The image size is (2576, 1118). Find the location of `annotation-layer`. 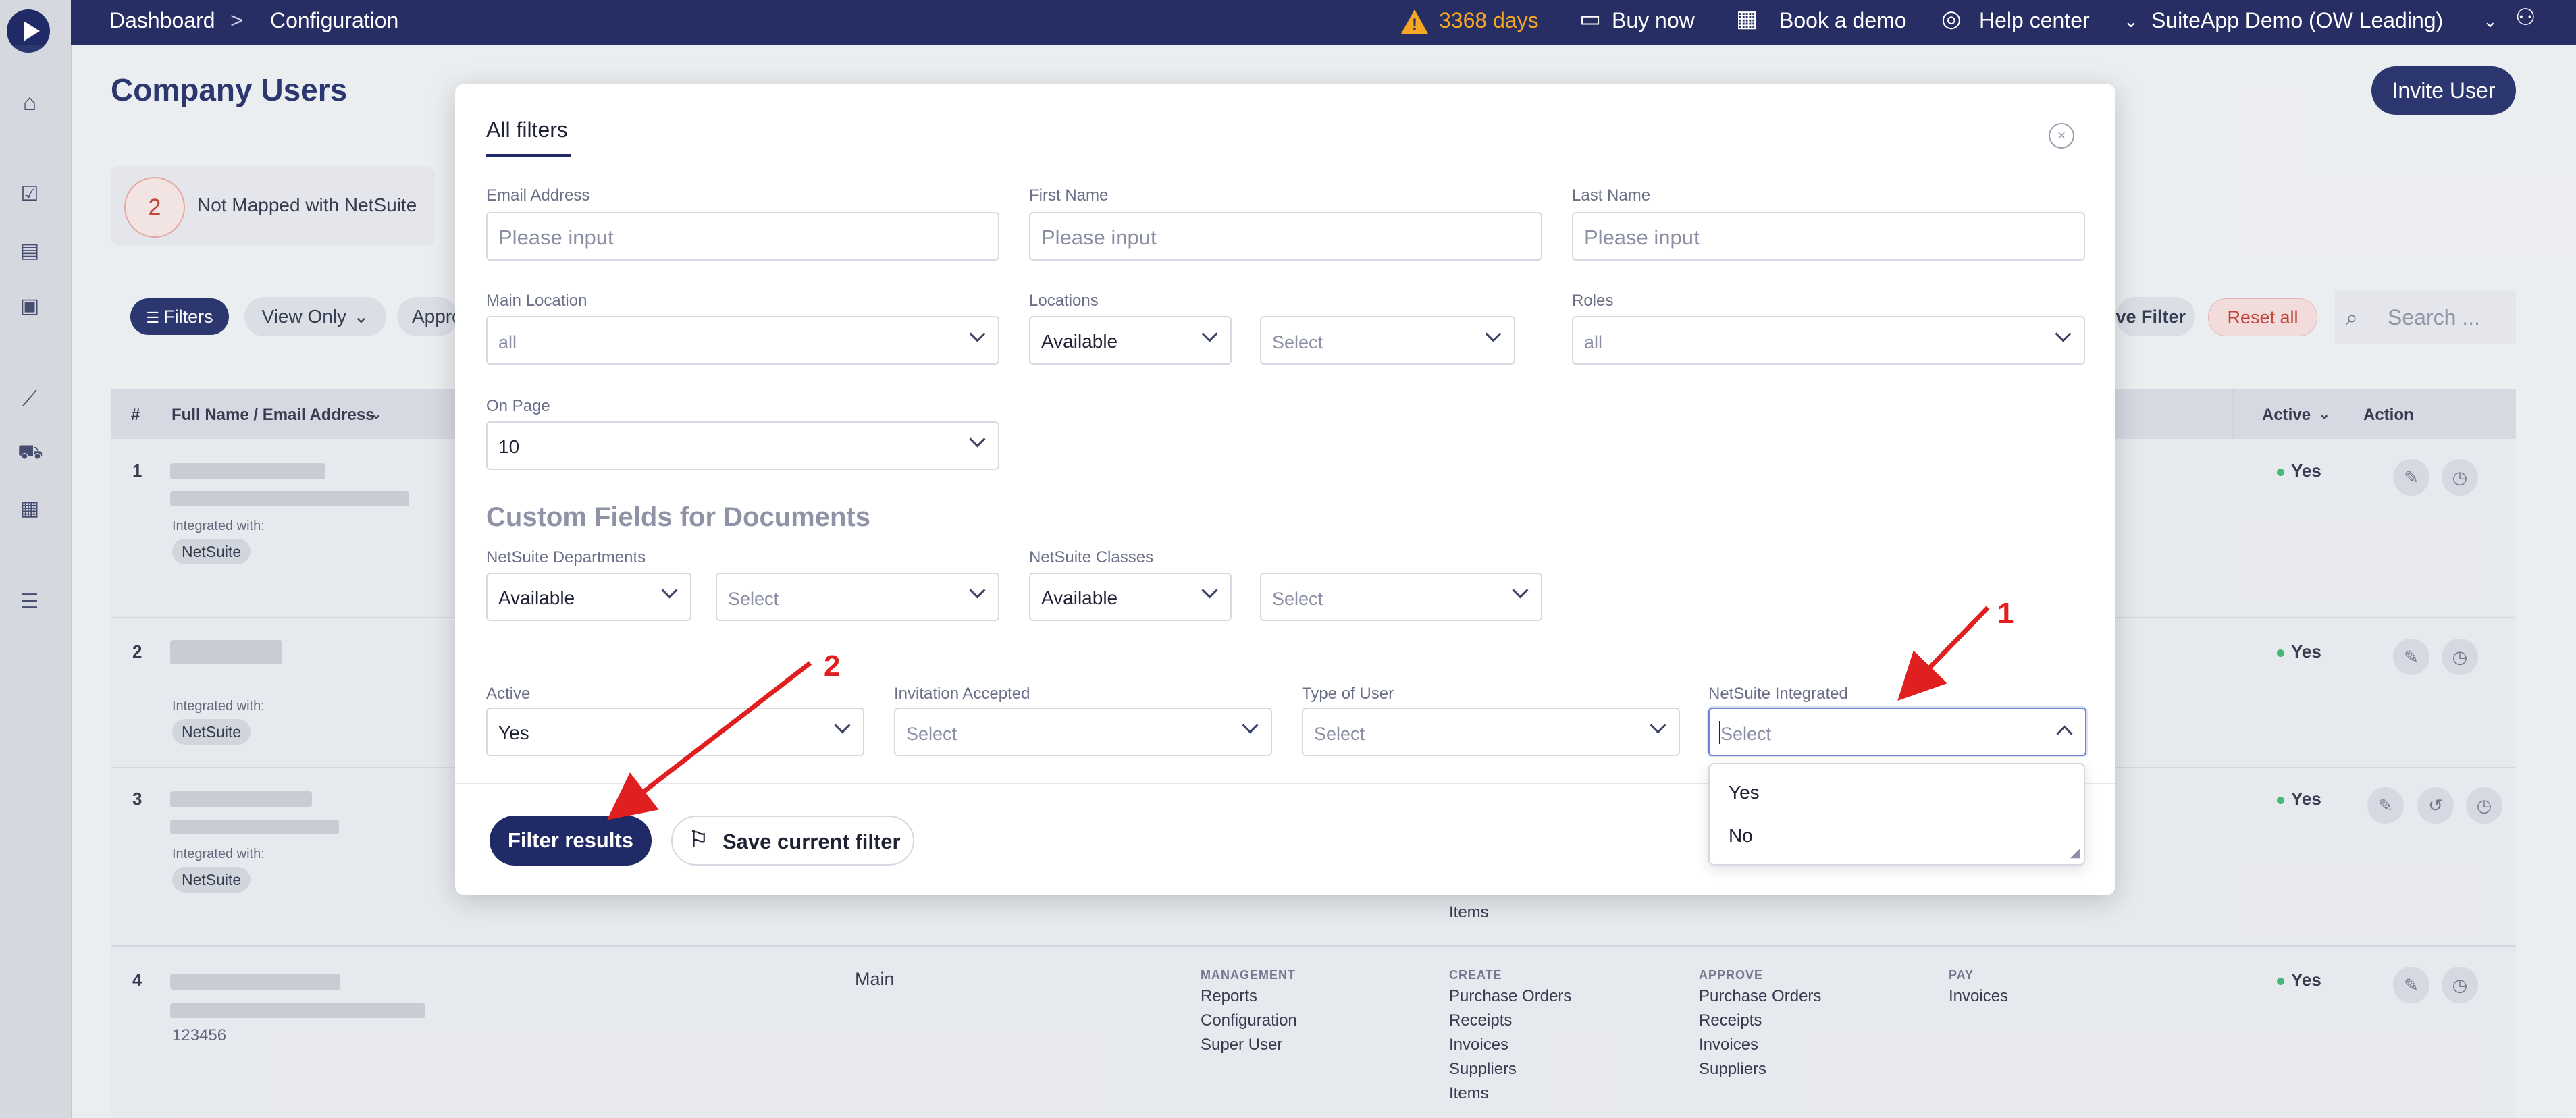

annotation-layer is located at coordinates (1298, 713).